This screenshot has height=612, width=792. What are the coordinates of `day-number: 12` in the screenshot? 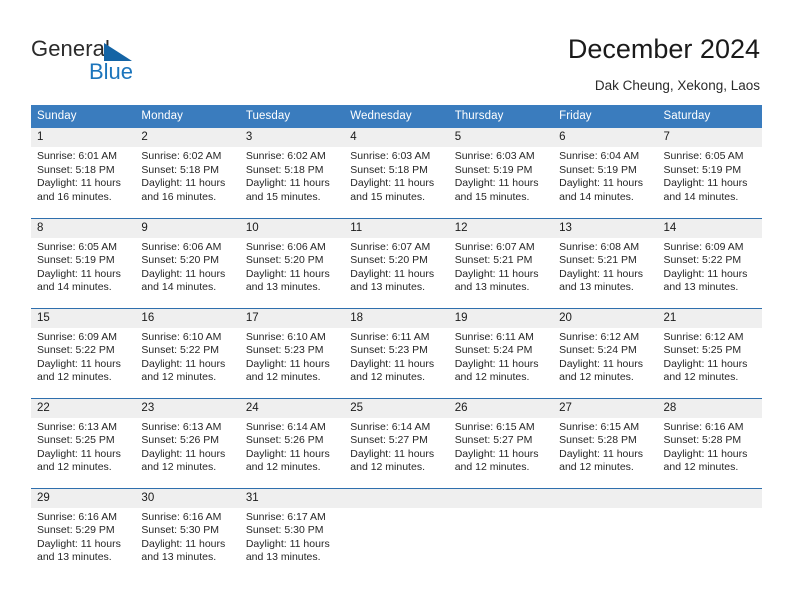 It's located at (501, 228).